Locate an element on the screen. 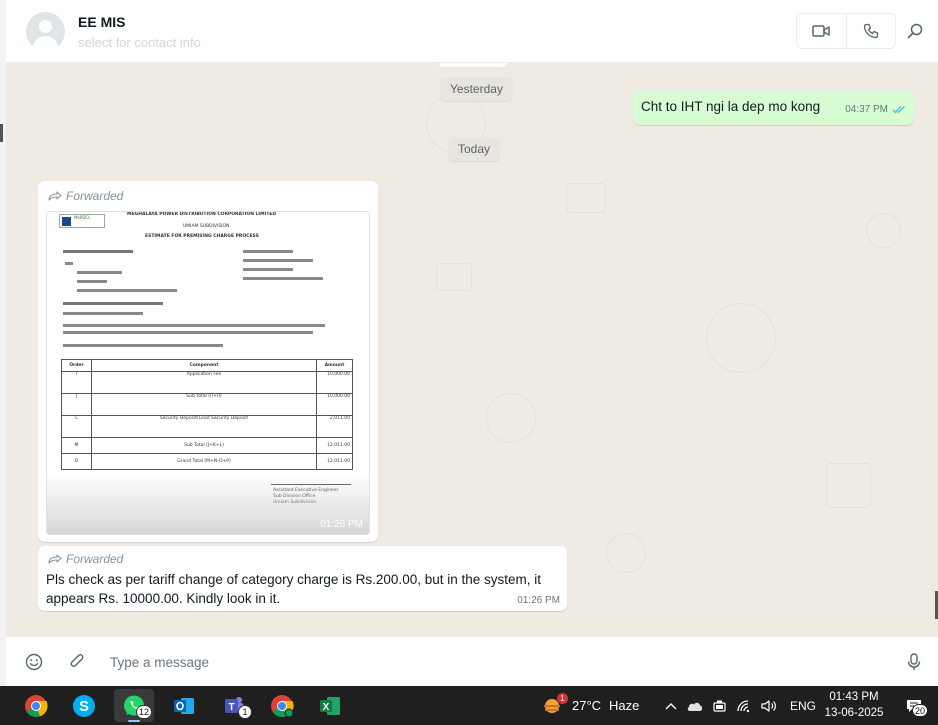 Image resolution: width=938 pixels, height=725 pixels. date-divider-yesterday: Yesterday is located at coordinates (476, 89).